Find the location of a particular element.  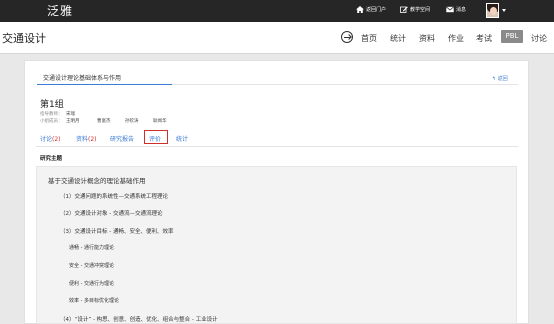

topic-line: 效率 - 多目标优化理论 is located at coordinates (94, 301).